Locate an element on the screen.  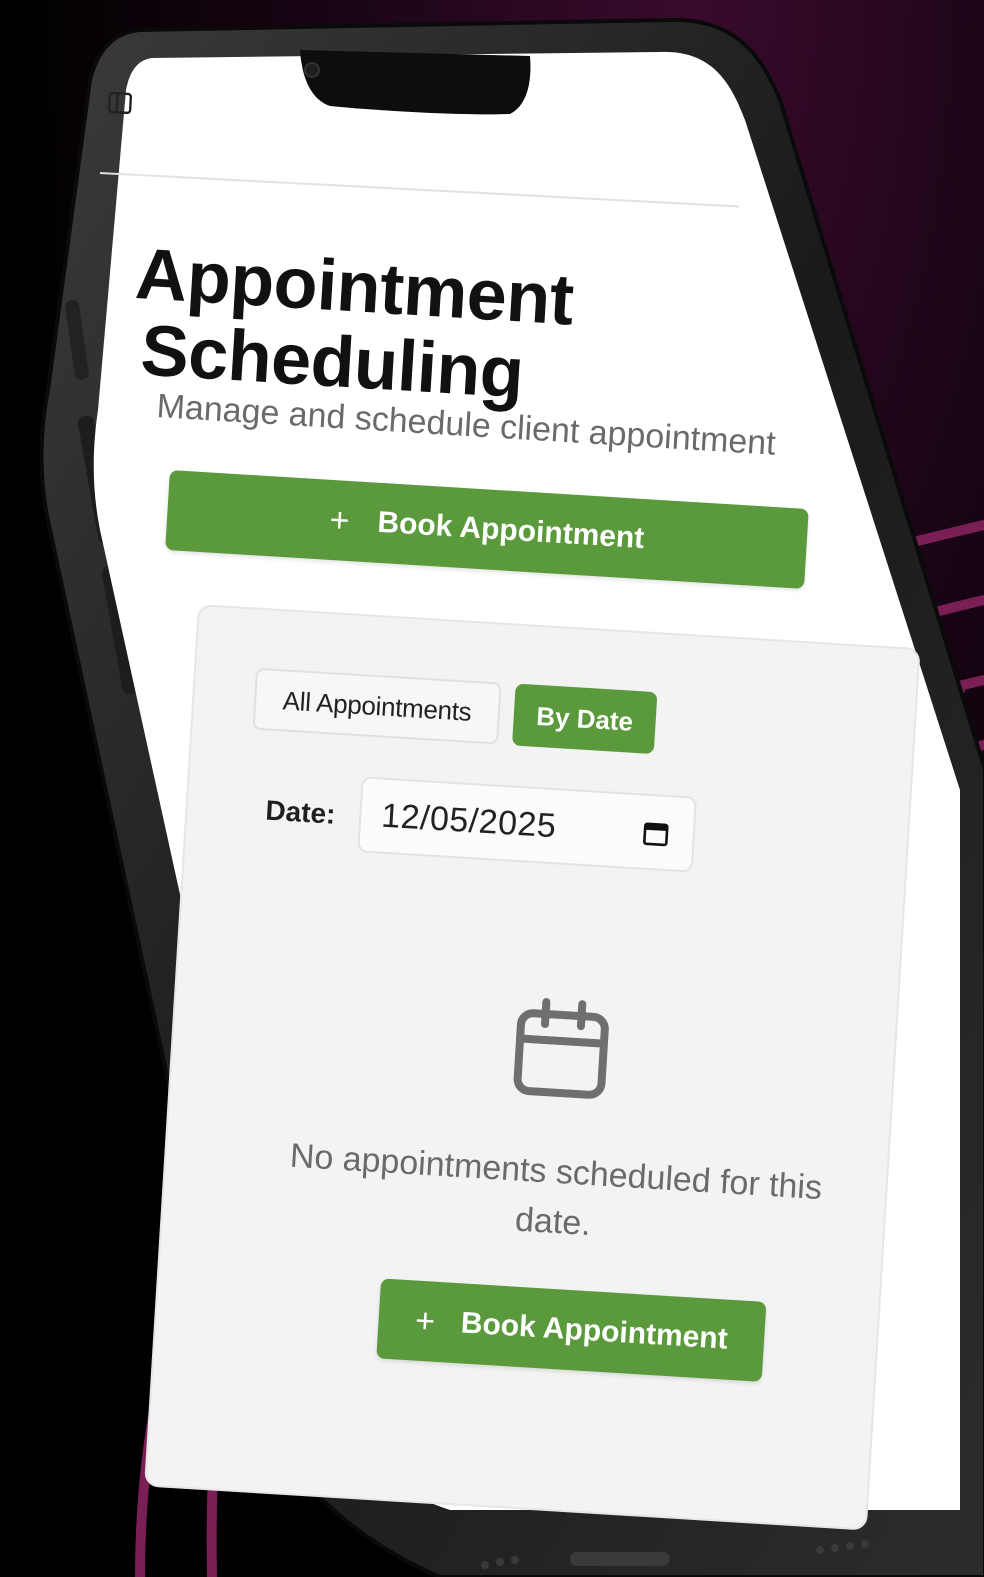
date-label: Date: is located at coordinates (300, 812).